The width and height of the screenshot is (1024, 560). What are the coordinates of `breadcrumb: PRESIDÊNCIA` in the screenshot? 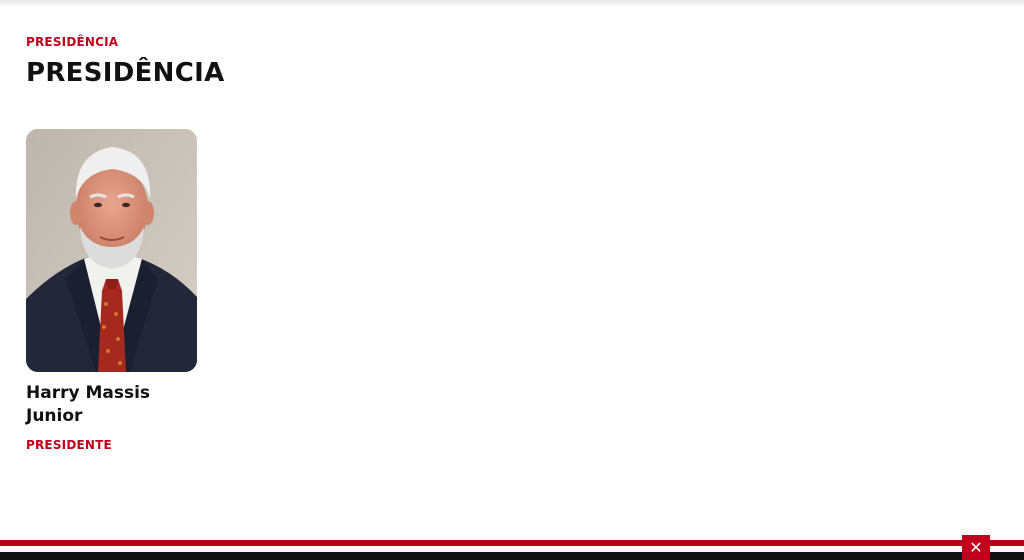 It's located at (72, 42).